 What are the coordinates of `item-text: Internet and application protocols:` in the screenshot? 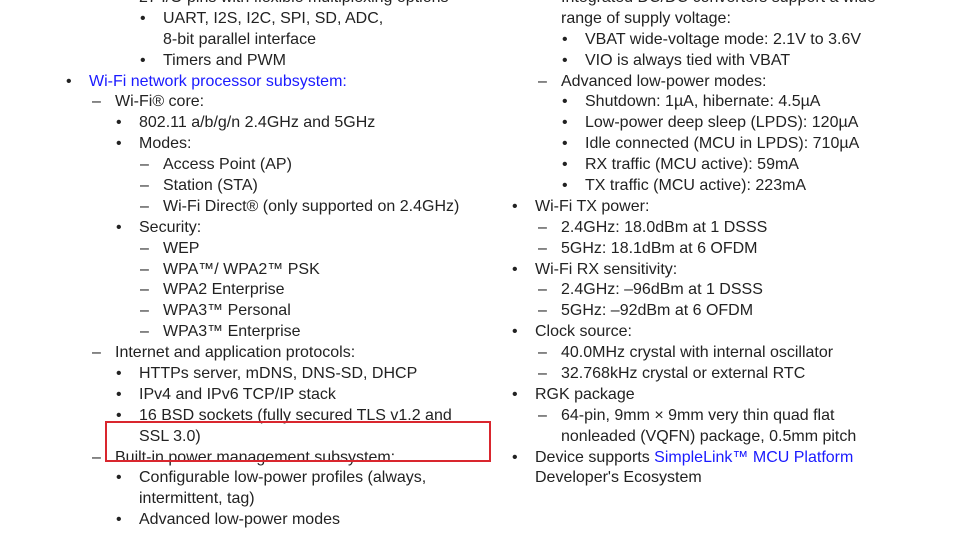 It's located at (305, 353).